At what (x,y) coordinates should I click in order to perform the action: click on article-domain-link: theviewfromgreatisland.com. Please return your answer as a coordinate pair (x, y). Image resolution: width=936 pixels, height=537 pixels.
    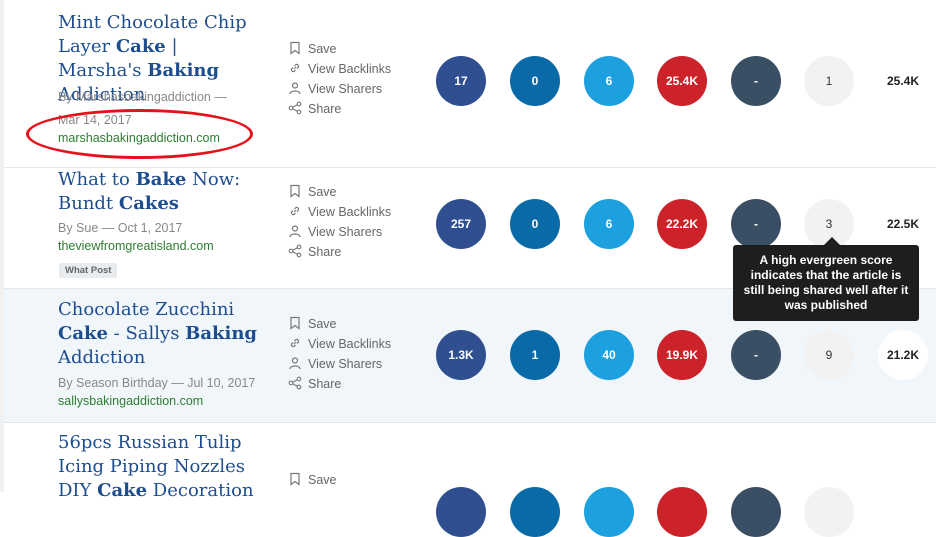
    Looking at the image, I should click on (136, 246).